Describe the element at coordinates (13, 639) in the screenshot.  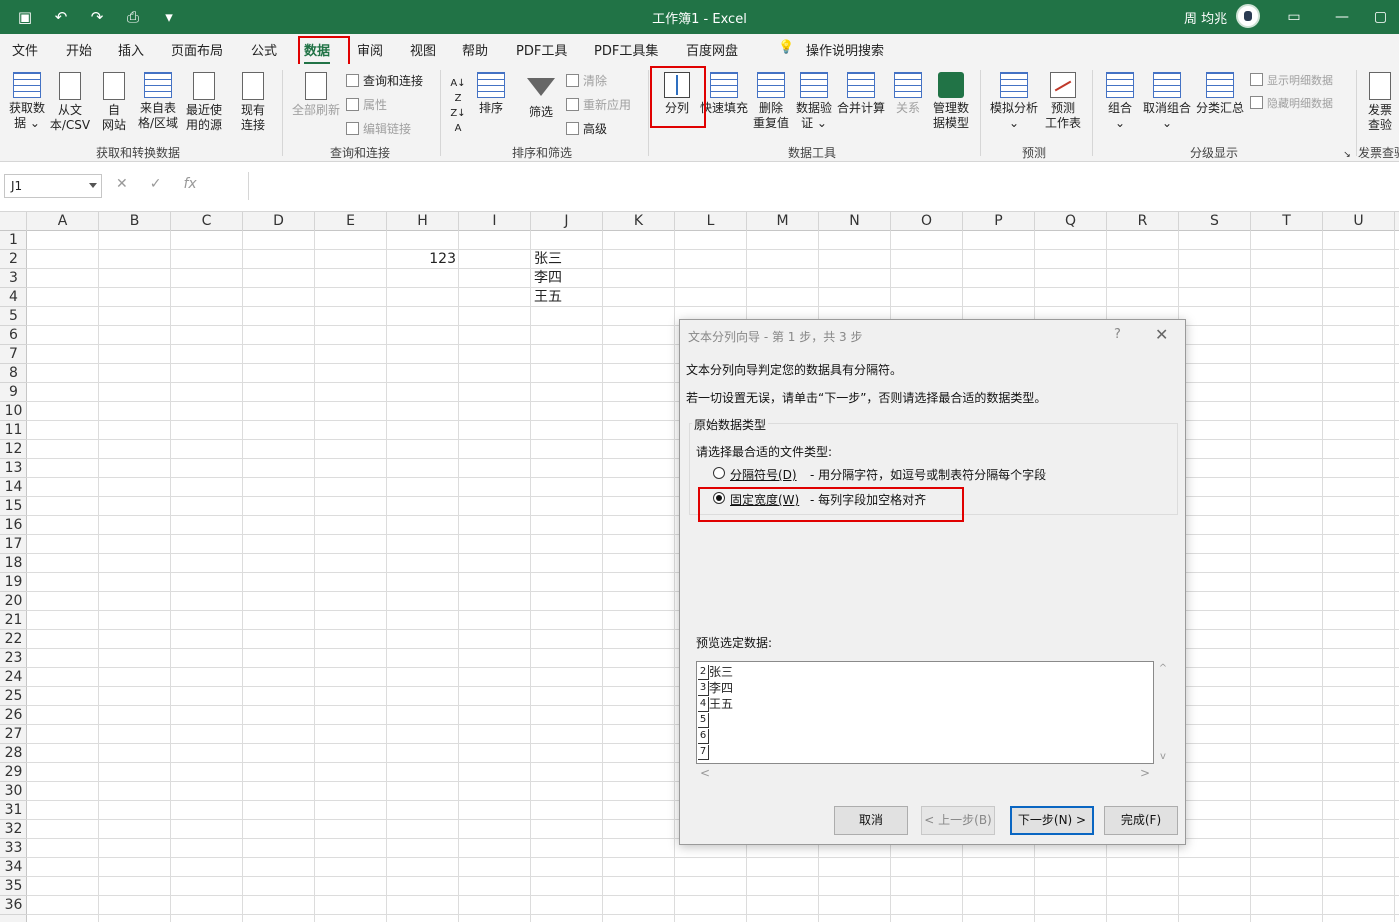
I see `row-header-22: 22` at that location.